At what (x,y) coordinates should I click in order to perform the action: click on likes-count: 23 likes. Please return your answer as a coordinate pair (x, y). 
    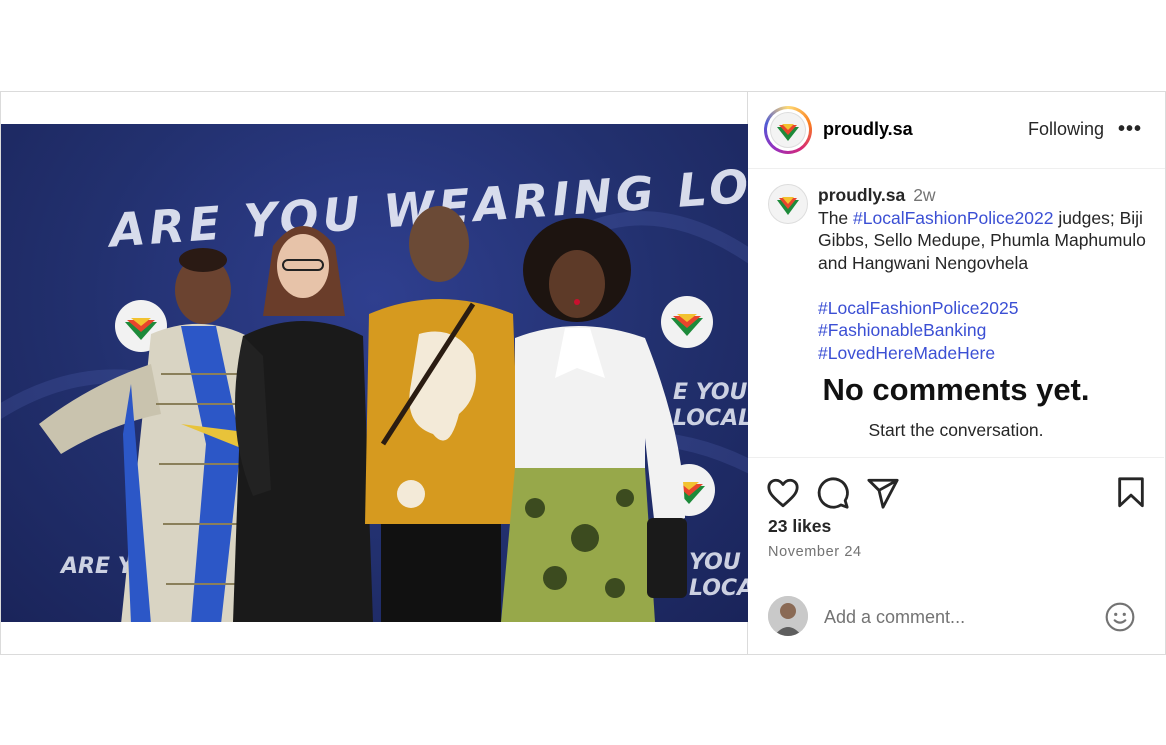
    Looking at the image, I should click on (799, 526).